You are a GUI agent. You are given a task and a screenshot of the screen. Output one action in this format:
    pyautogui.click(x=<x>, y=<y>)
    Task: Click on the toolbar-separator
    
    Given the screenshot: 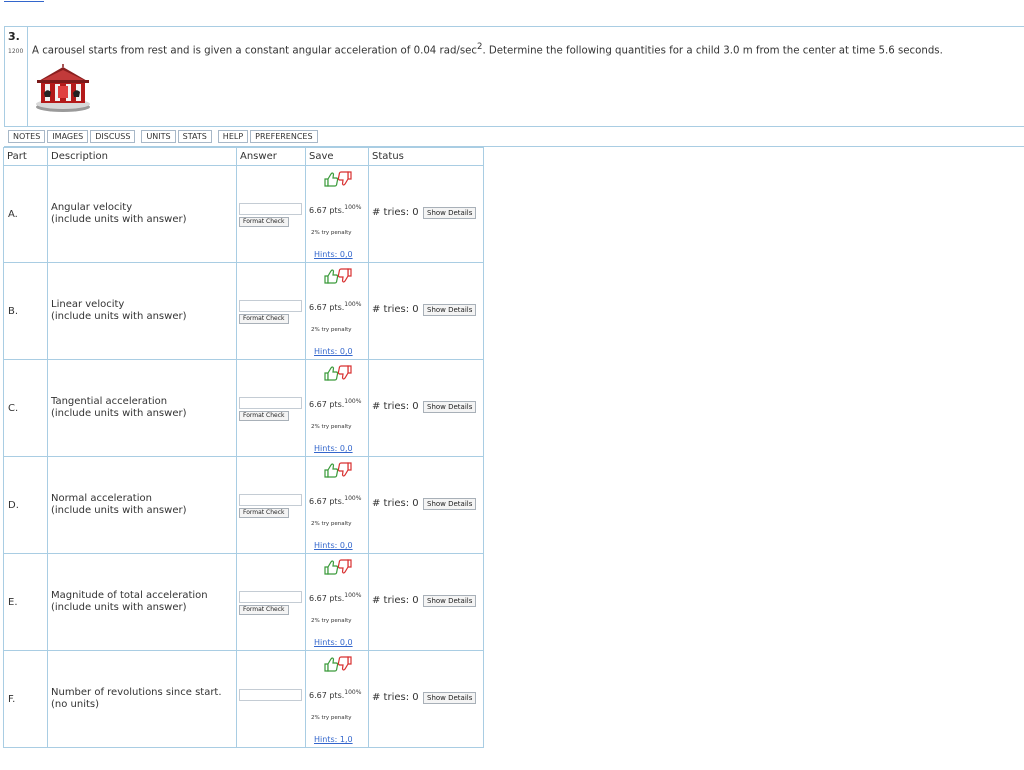 What is the action you would take?
    pyautogui.click(x=138, y=136)
    